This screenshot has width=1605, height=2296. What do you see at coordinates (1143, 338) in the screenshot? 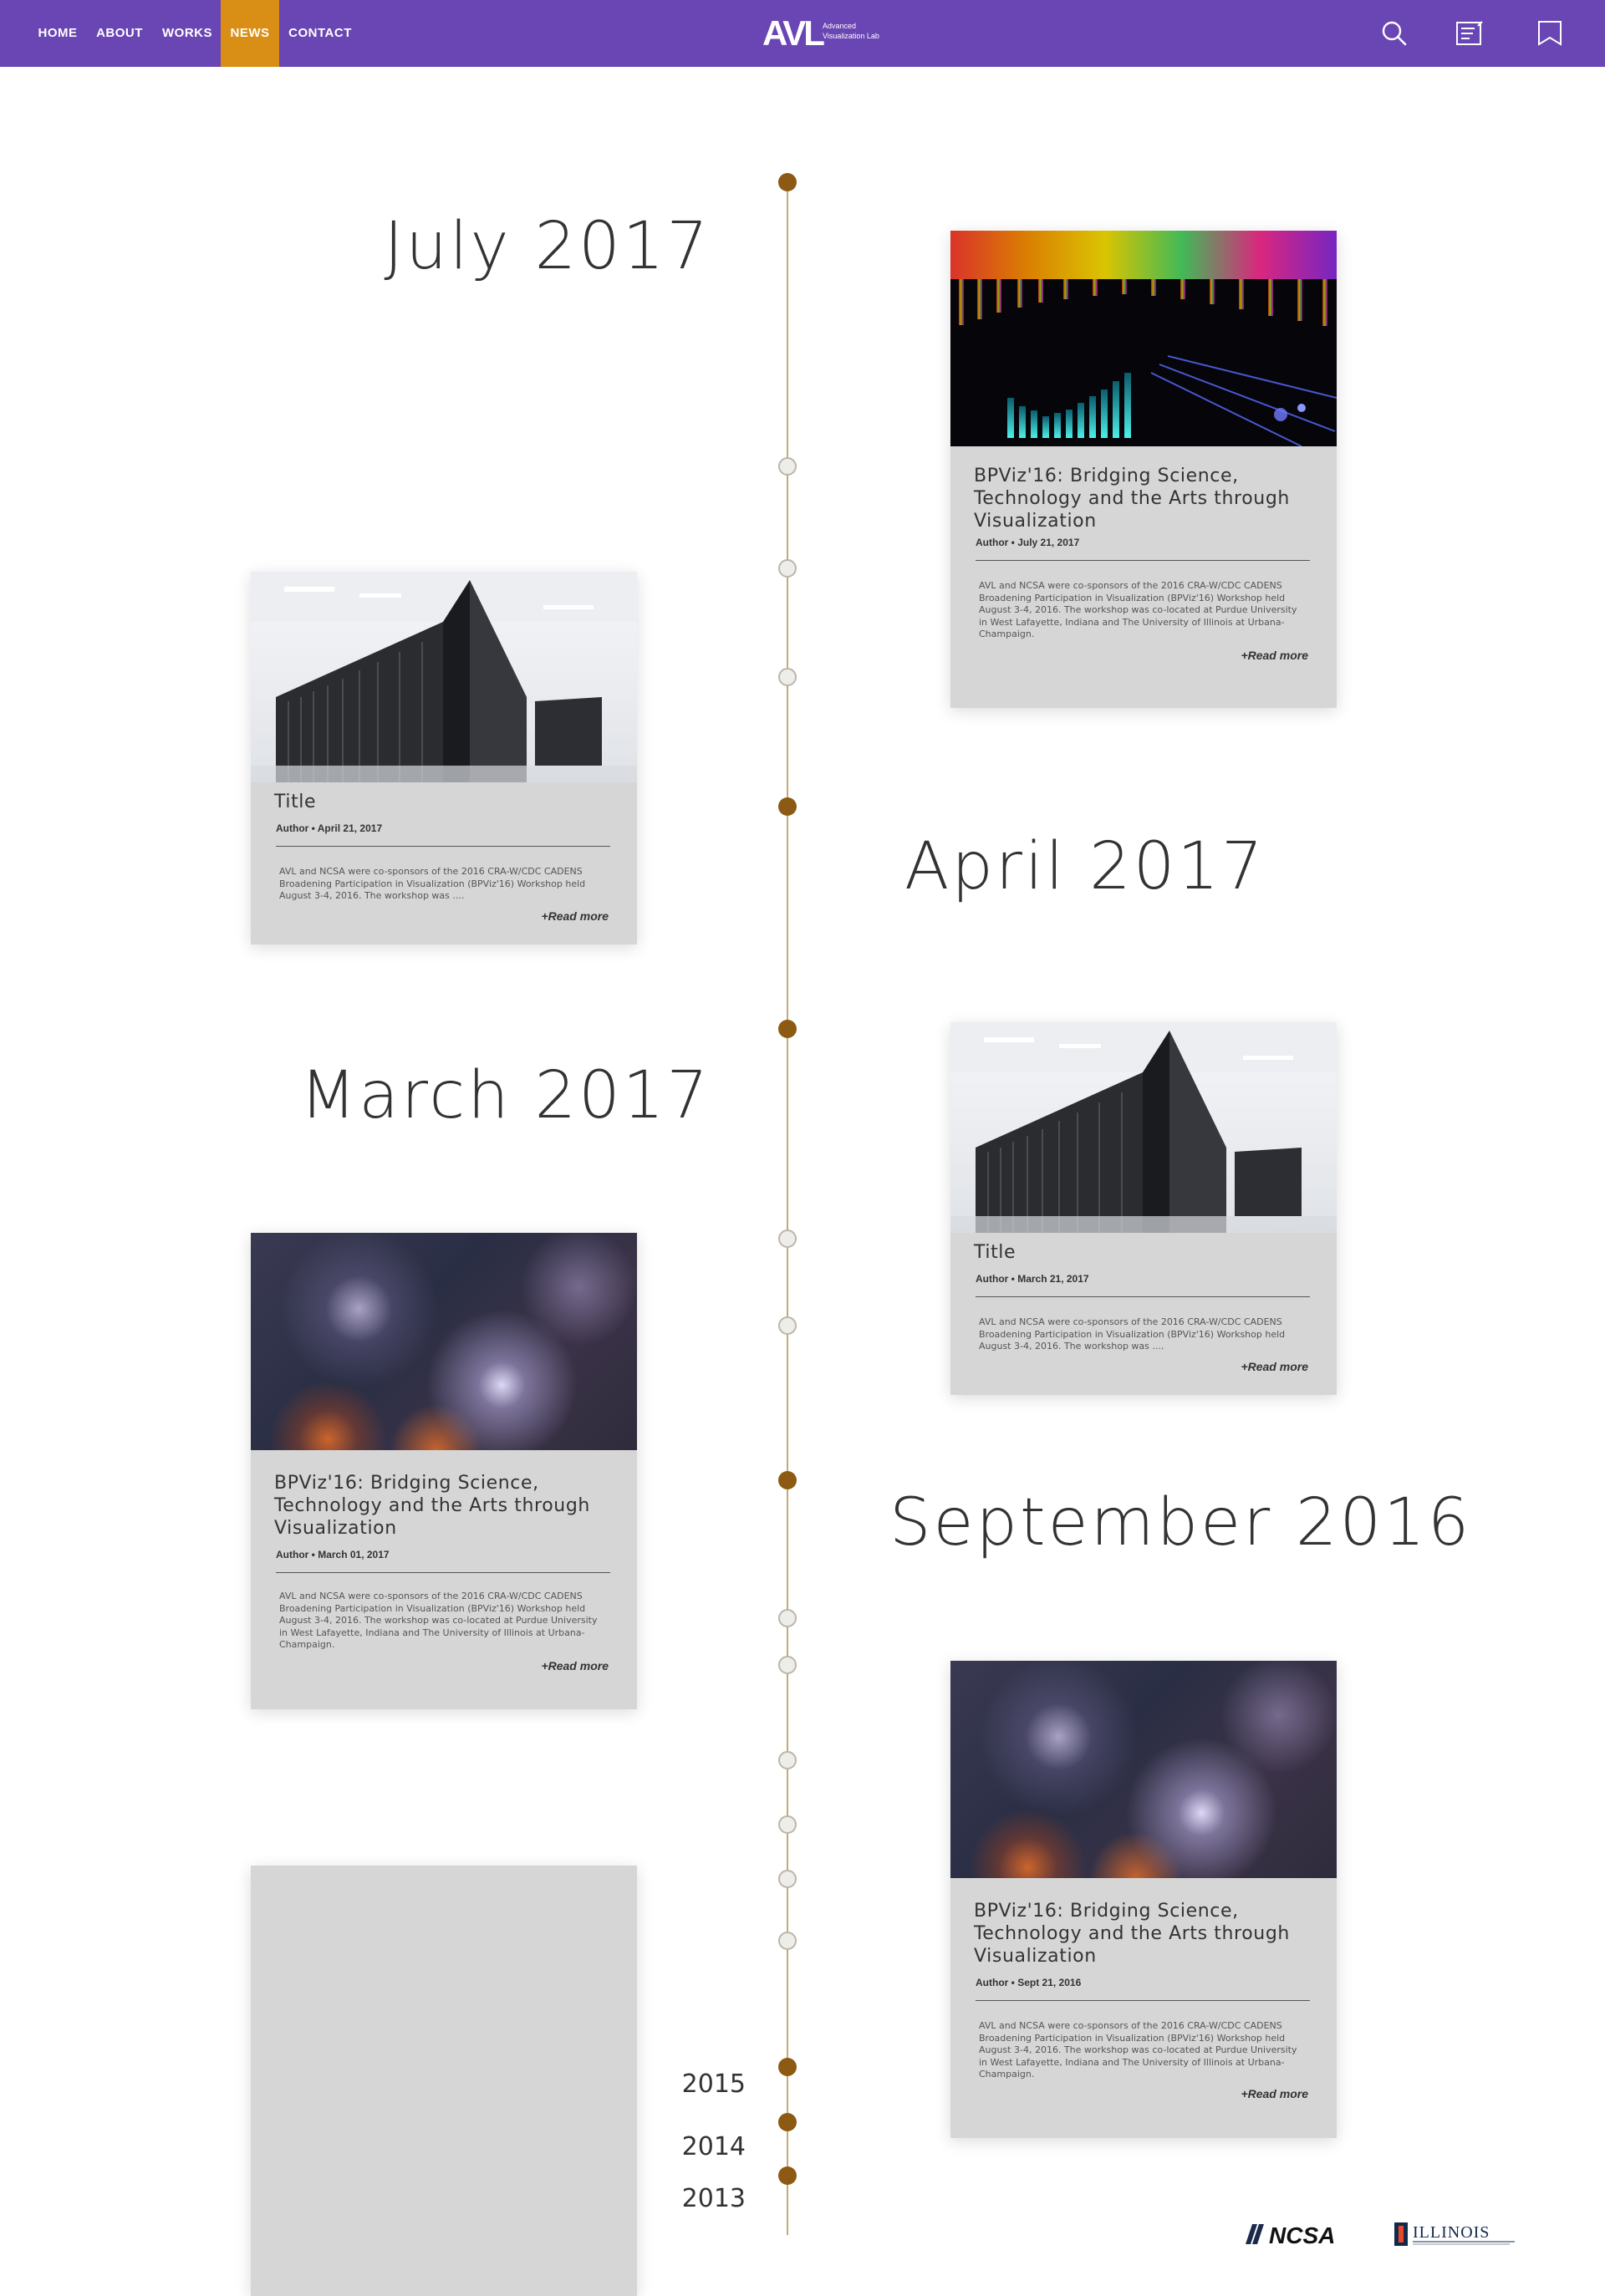
I see `card-image-light-rays` at bounding box center [1143, 338].